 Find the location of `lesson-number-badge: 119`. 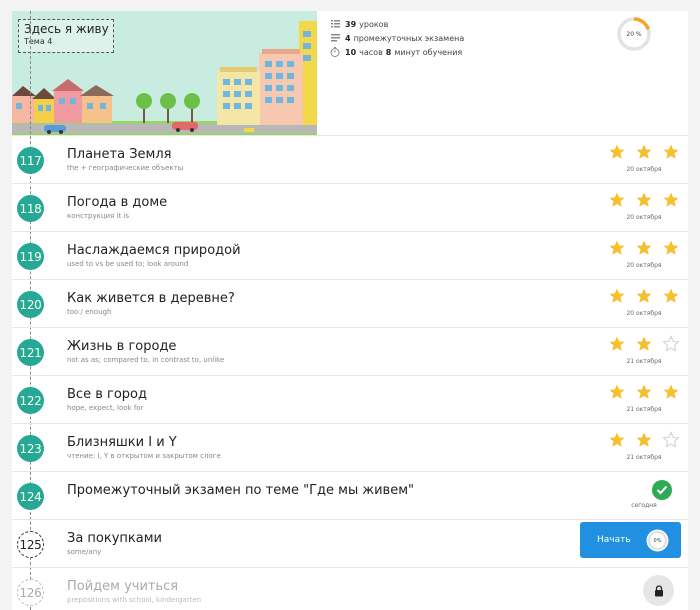

lesson-number-badge: 119 is located at coordinates (30, 256).